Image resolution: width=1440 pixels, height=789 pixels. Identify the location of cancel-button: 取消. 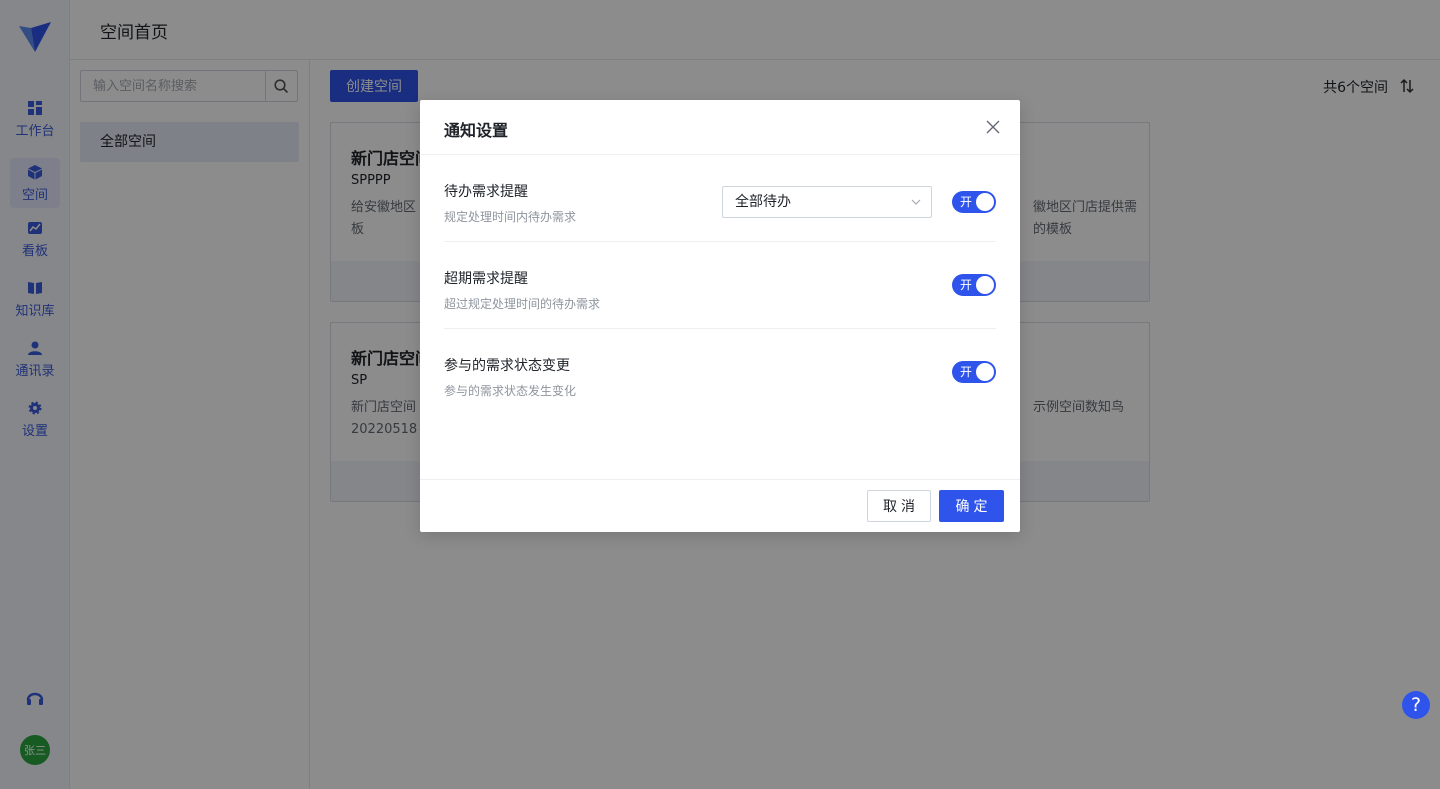
(899, 506).